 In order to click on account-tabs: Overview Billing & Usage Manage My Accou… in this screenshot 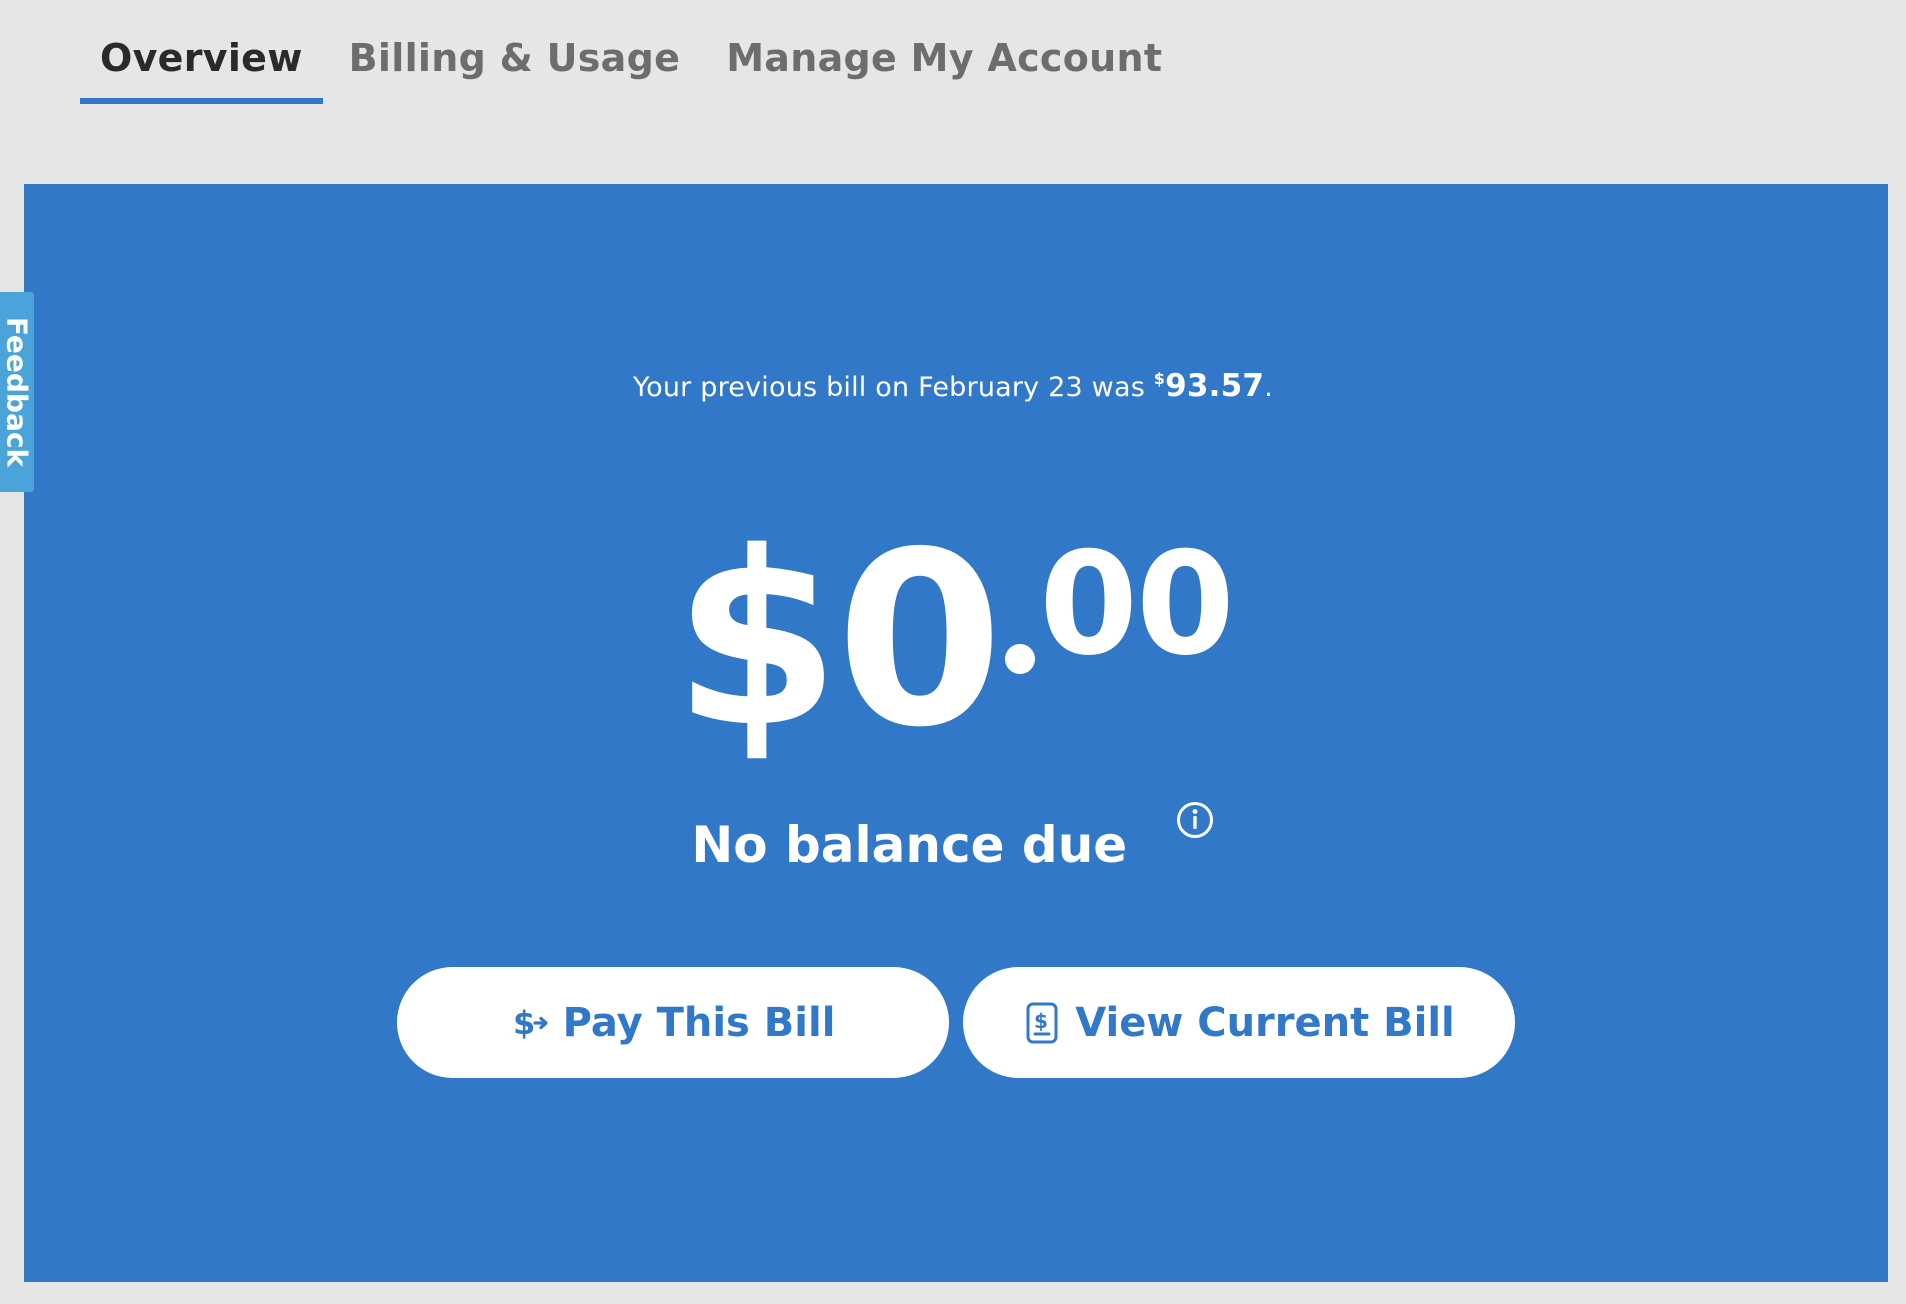, I will do `click(634, 52)`.